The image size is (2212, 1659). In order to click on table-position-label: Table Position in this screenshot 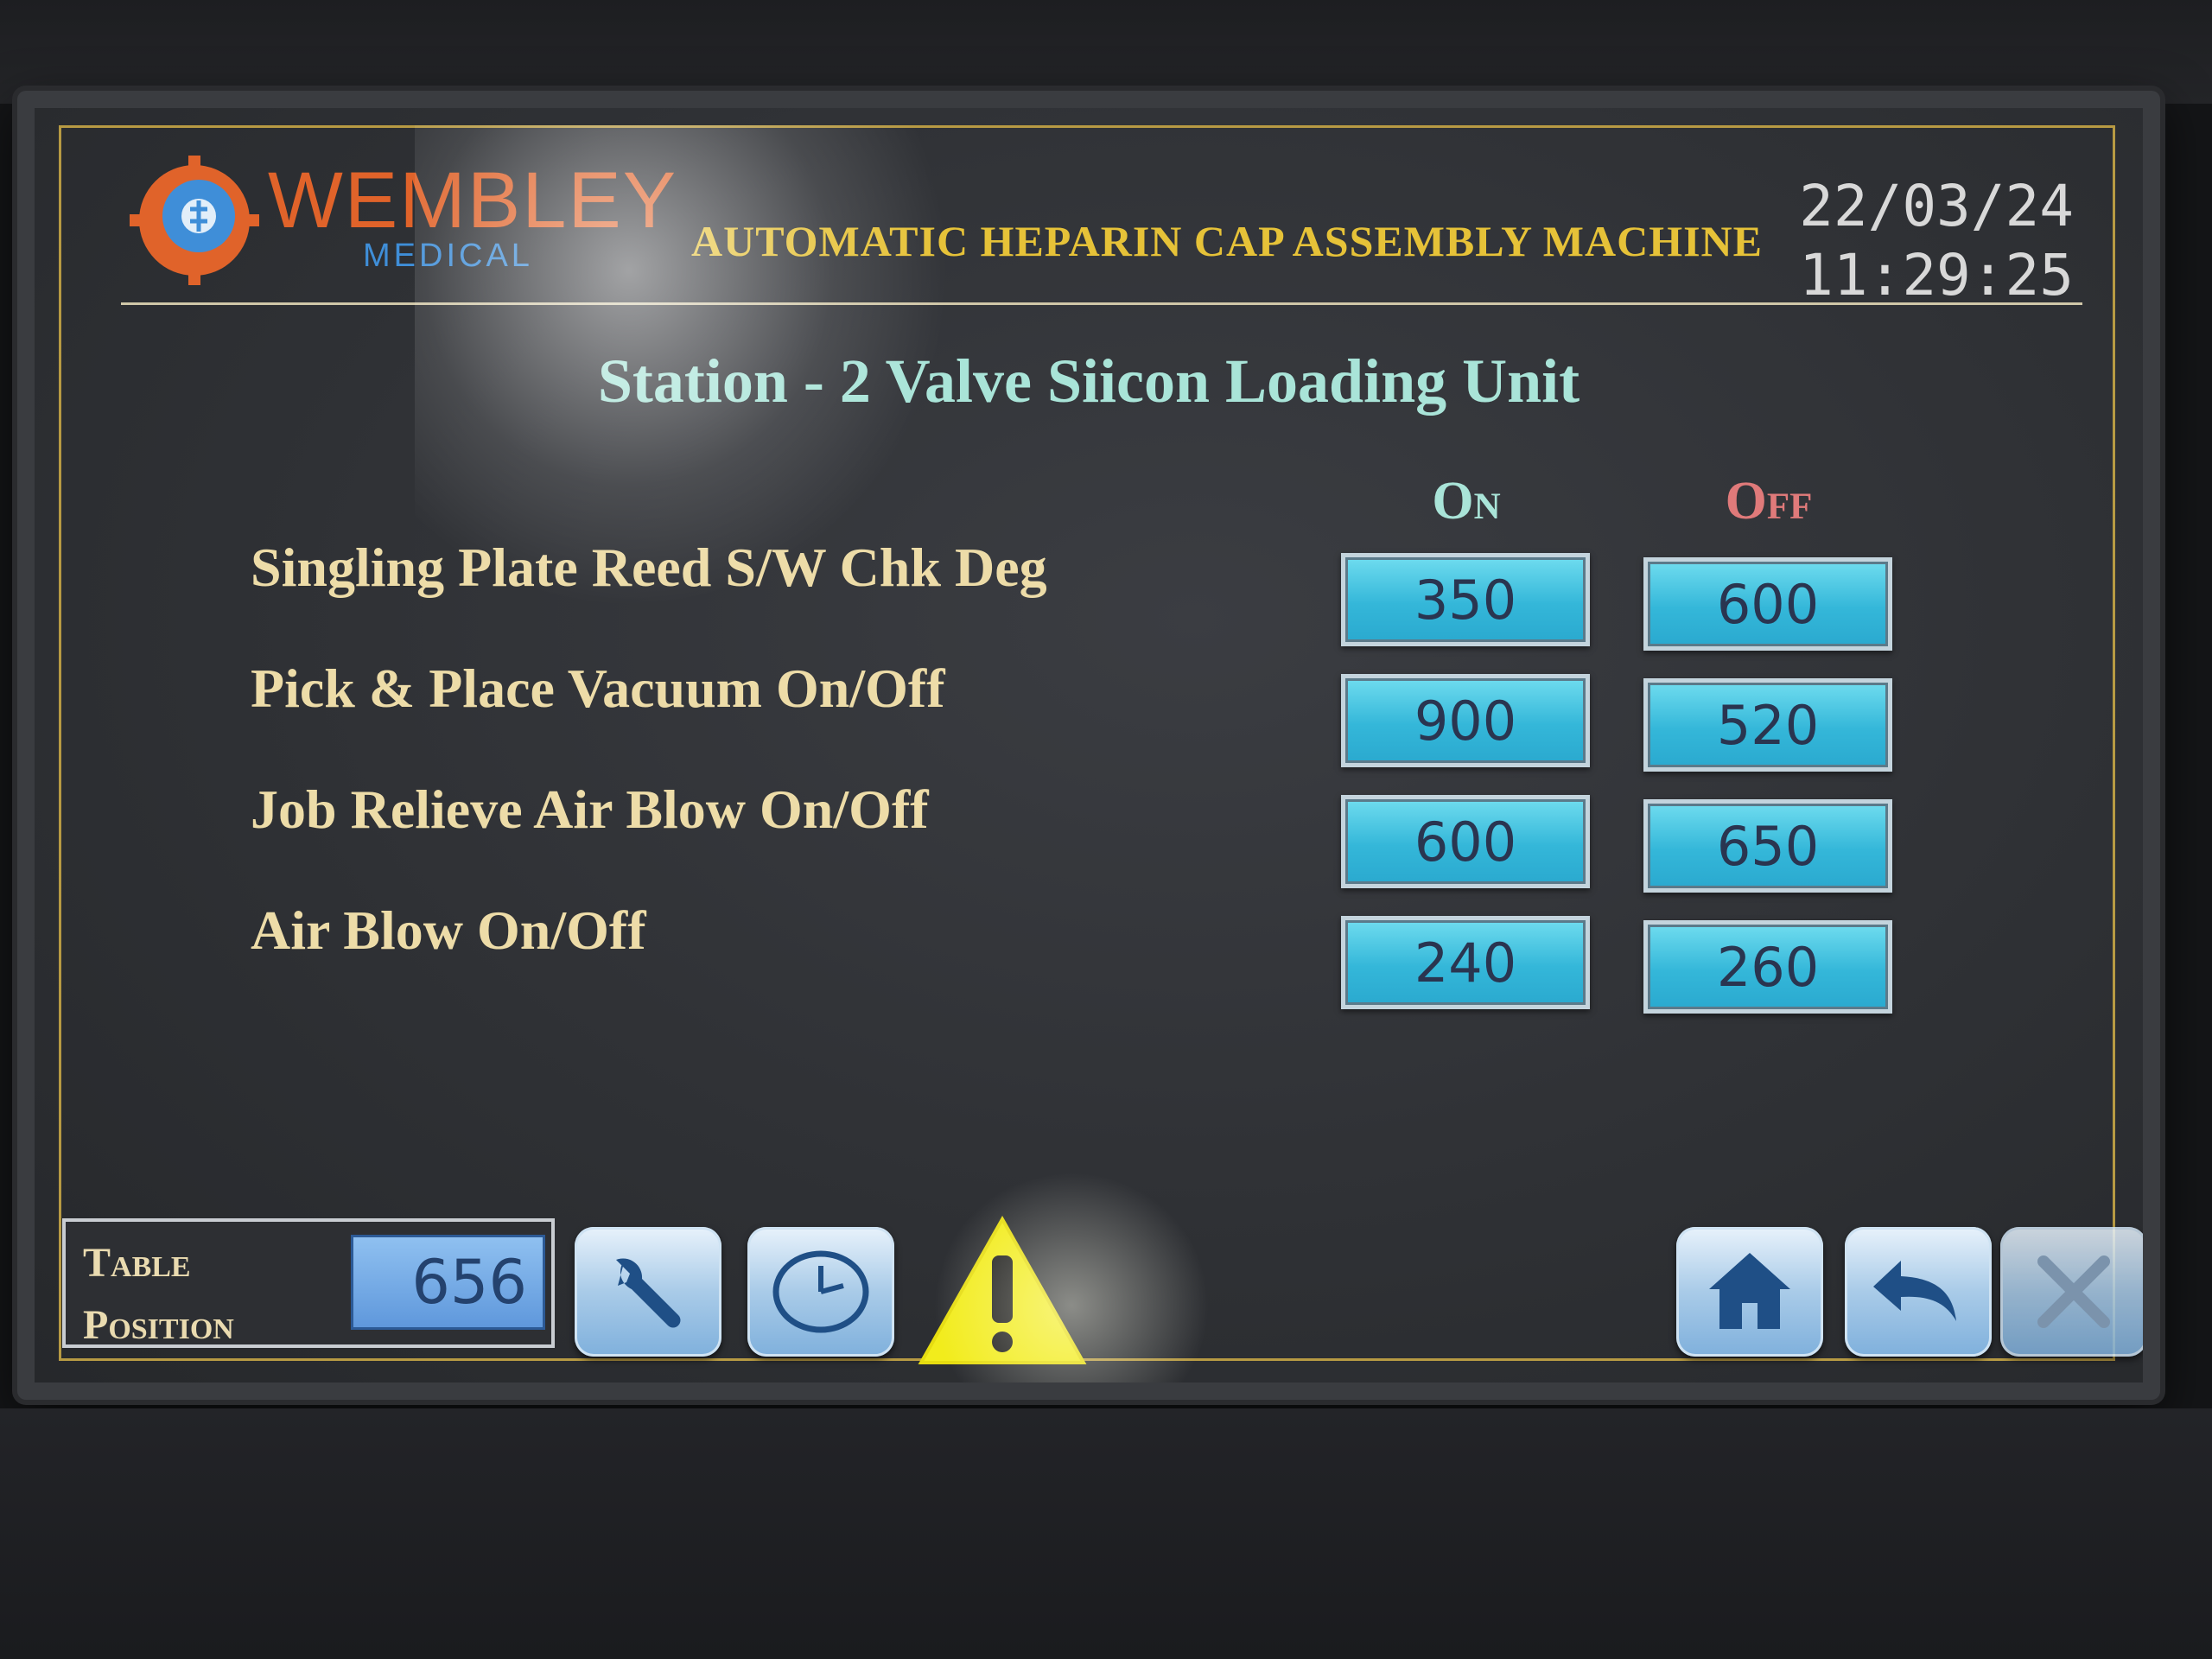, I will do `click(212, 1294)`.